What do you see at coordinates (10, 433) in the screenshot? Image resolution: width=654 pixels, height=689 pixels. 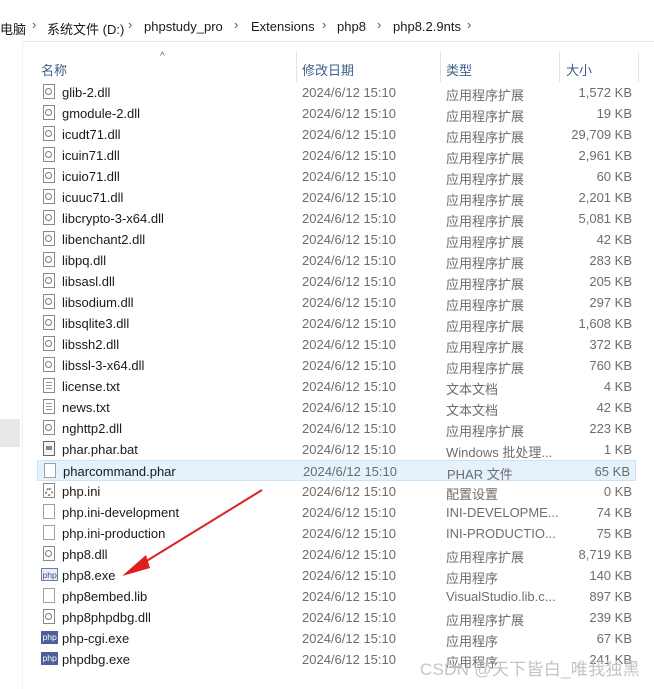 I see `navigation-selected-item` at bounding box center [10, 433].